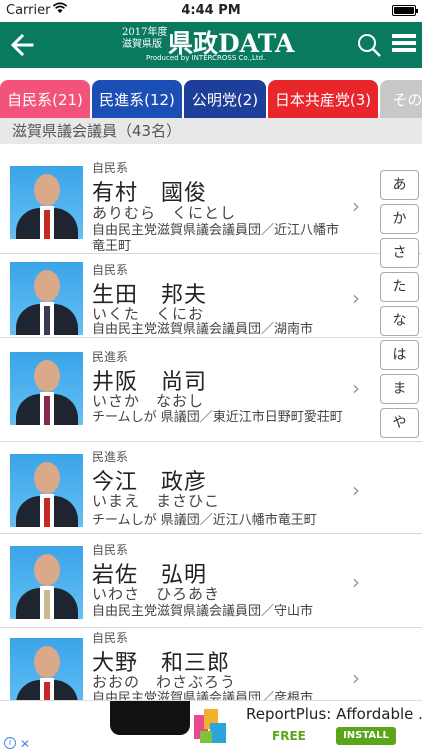 This screenshot has height=750, width=422. What do you see at coordinates (164, 213) in the screenshot?
I see `member-kana: ありむら くにとし` at bounding box center [164, 213].